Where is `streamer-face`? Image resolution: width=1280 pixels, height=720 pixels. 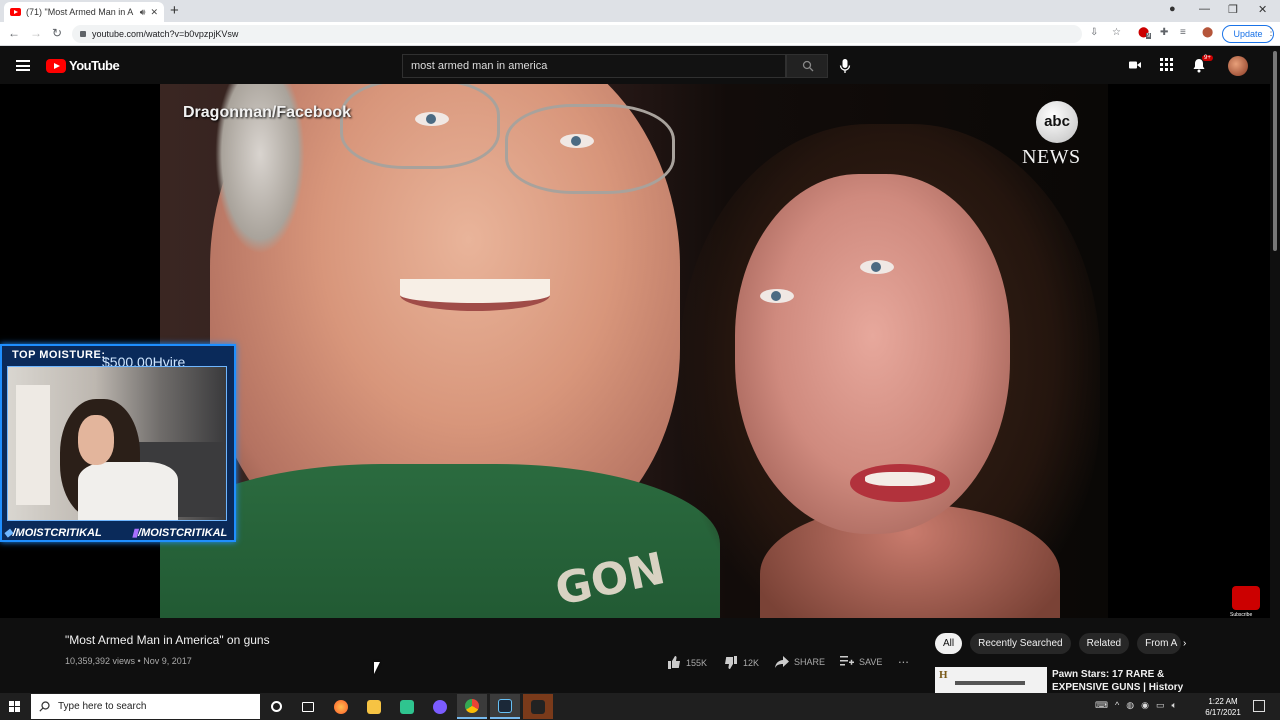 streamer-face is located at coordinates (96, 440).